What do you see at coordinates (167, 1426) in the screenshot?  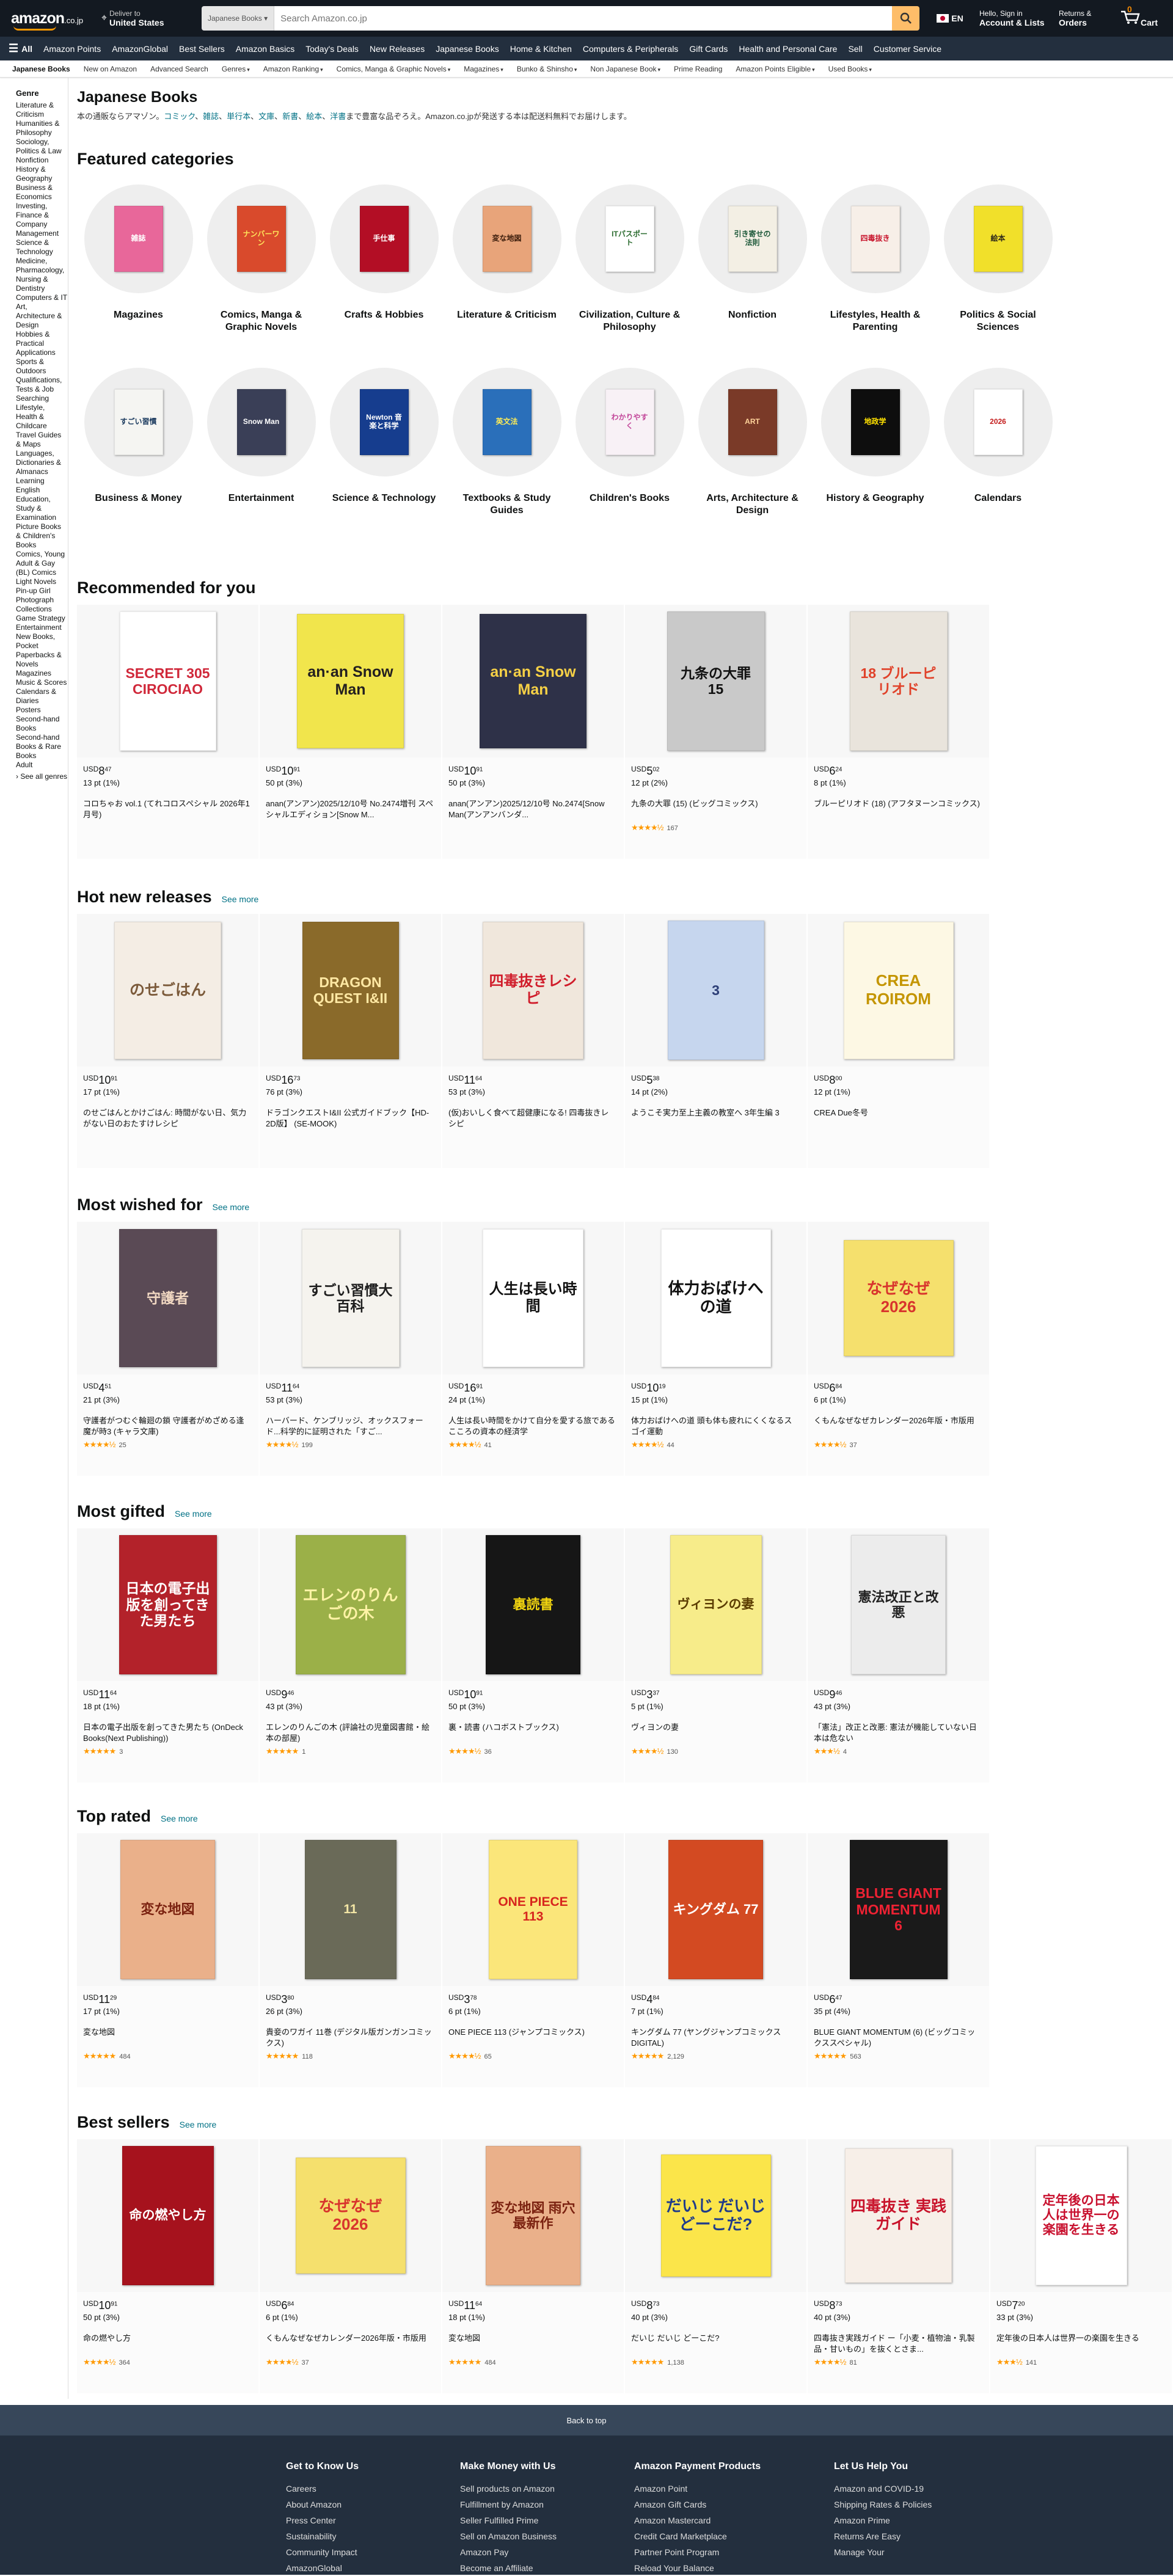 I see `product-title-link: 守護者がつむぐ輪廻の鎖 守護者がめざめる逢魔が時3 (キャラ文庫)` at bounding box center [167, 1426].